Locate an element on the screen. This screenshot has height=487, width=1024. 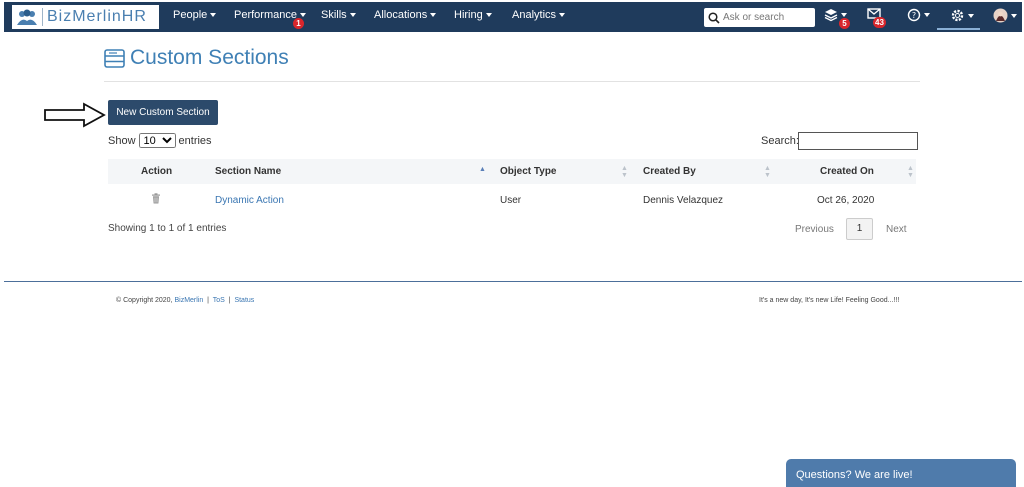
nav-performance-label: Performance is located at coordinates (265, 15).